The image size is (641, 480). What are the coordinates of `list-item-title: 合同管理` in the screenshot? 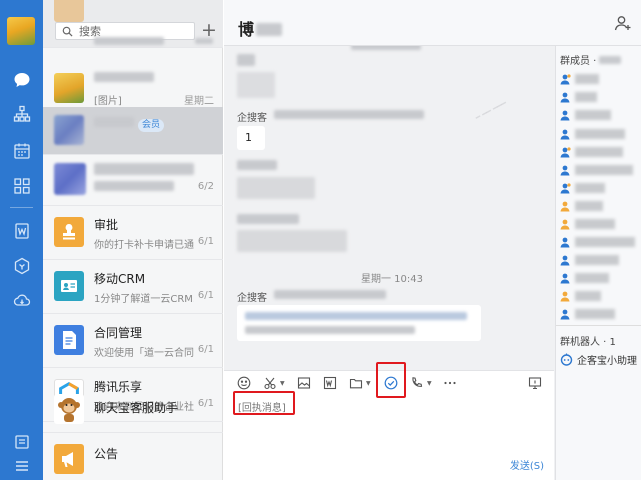 It's located at (118, 333).